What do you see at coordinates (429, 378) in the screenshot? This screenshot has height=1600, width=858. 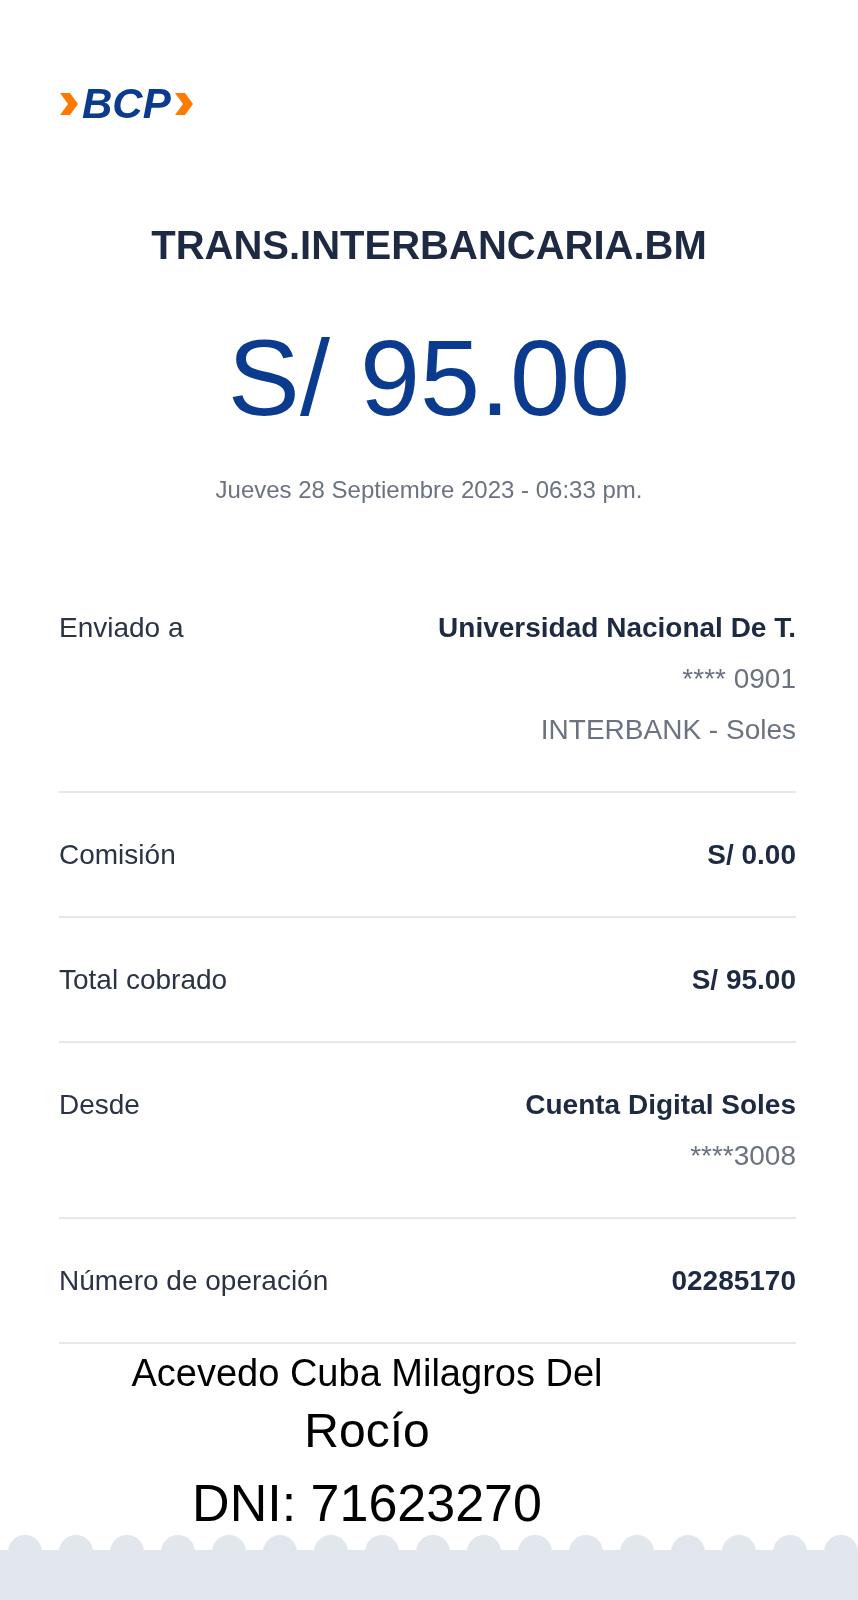 I see `amount: S/ 95.00` at bounding box center [429, 378].